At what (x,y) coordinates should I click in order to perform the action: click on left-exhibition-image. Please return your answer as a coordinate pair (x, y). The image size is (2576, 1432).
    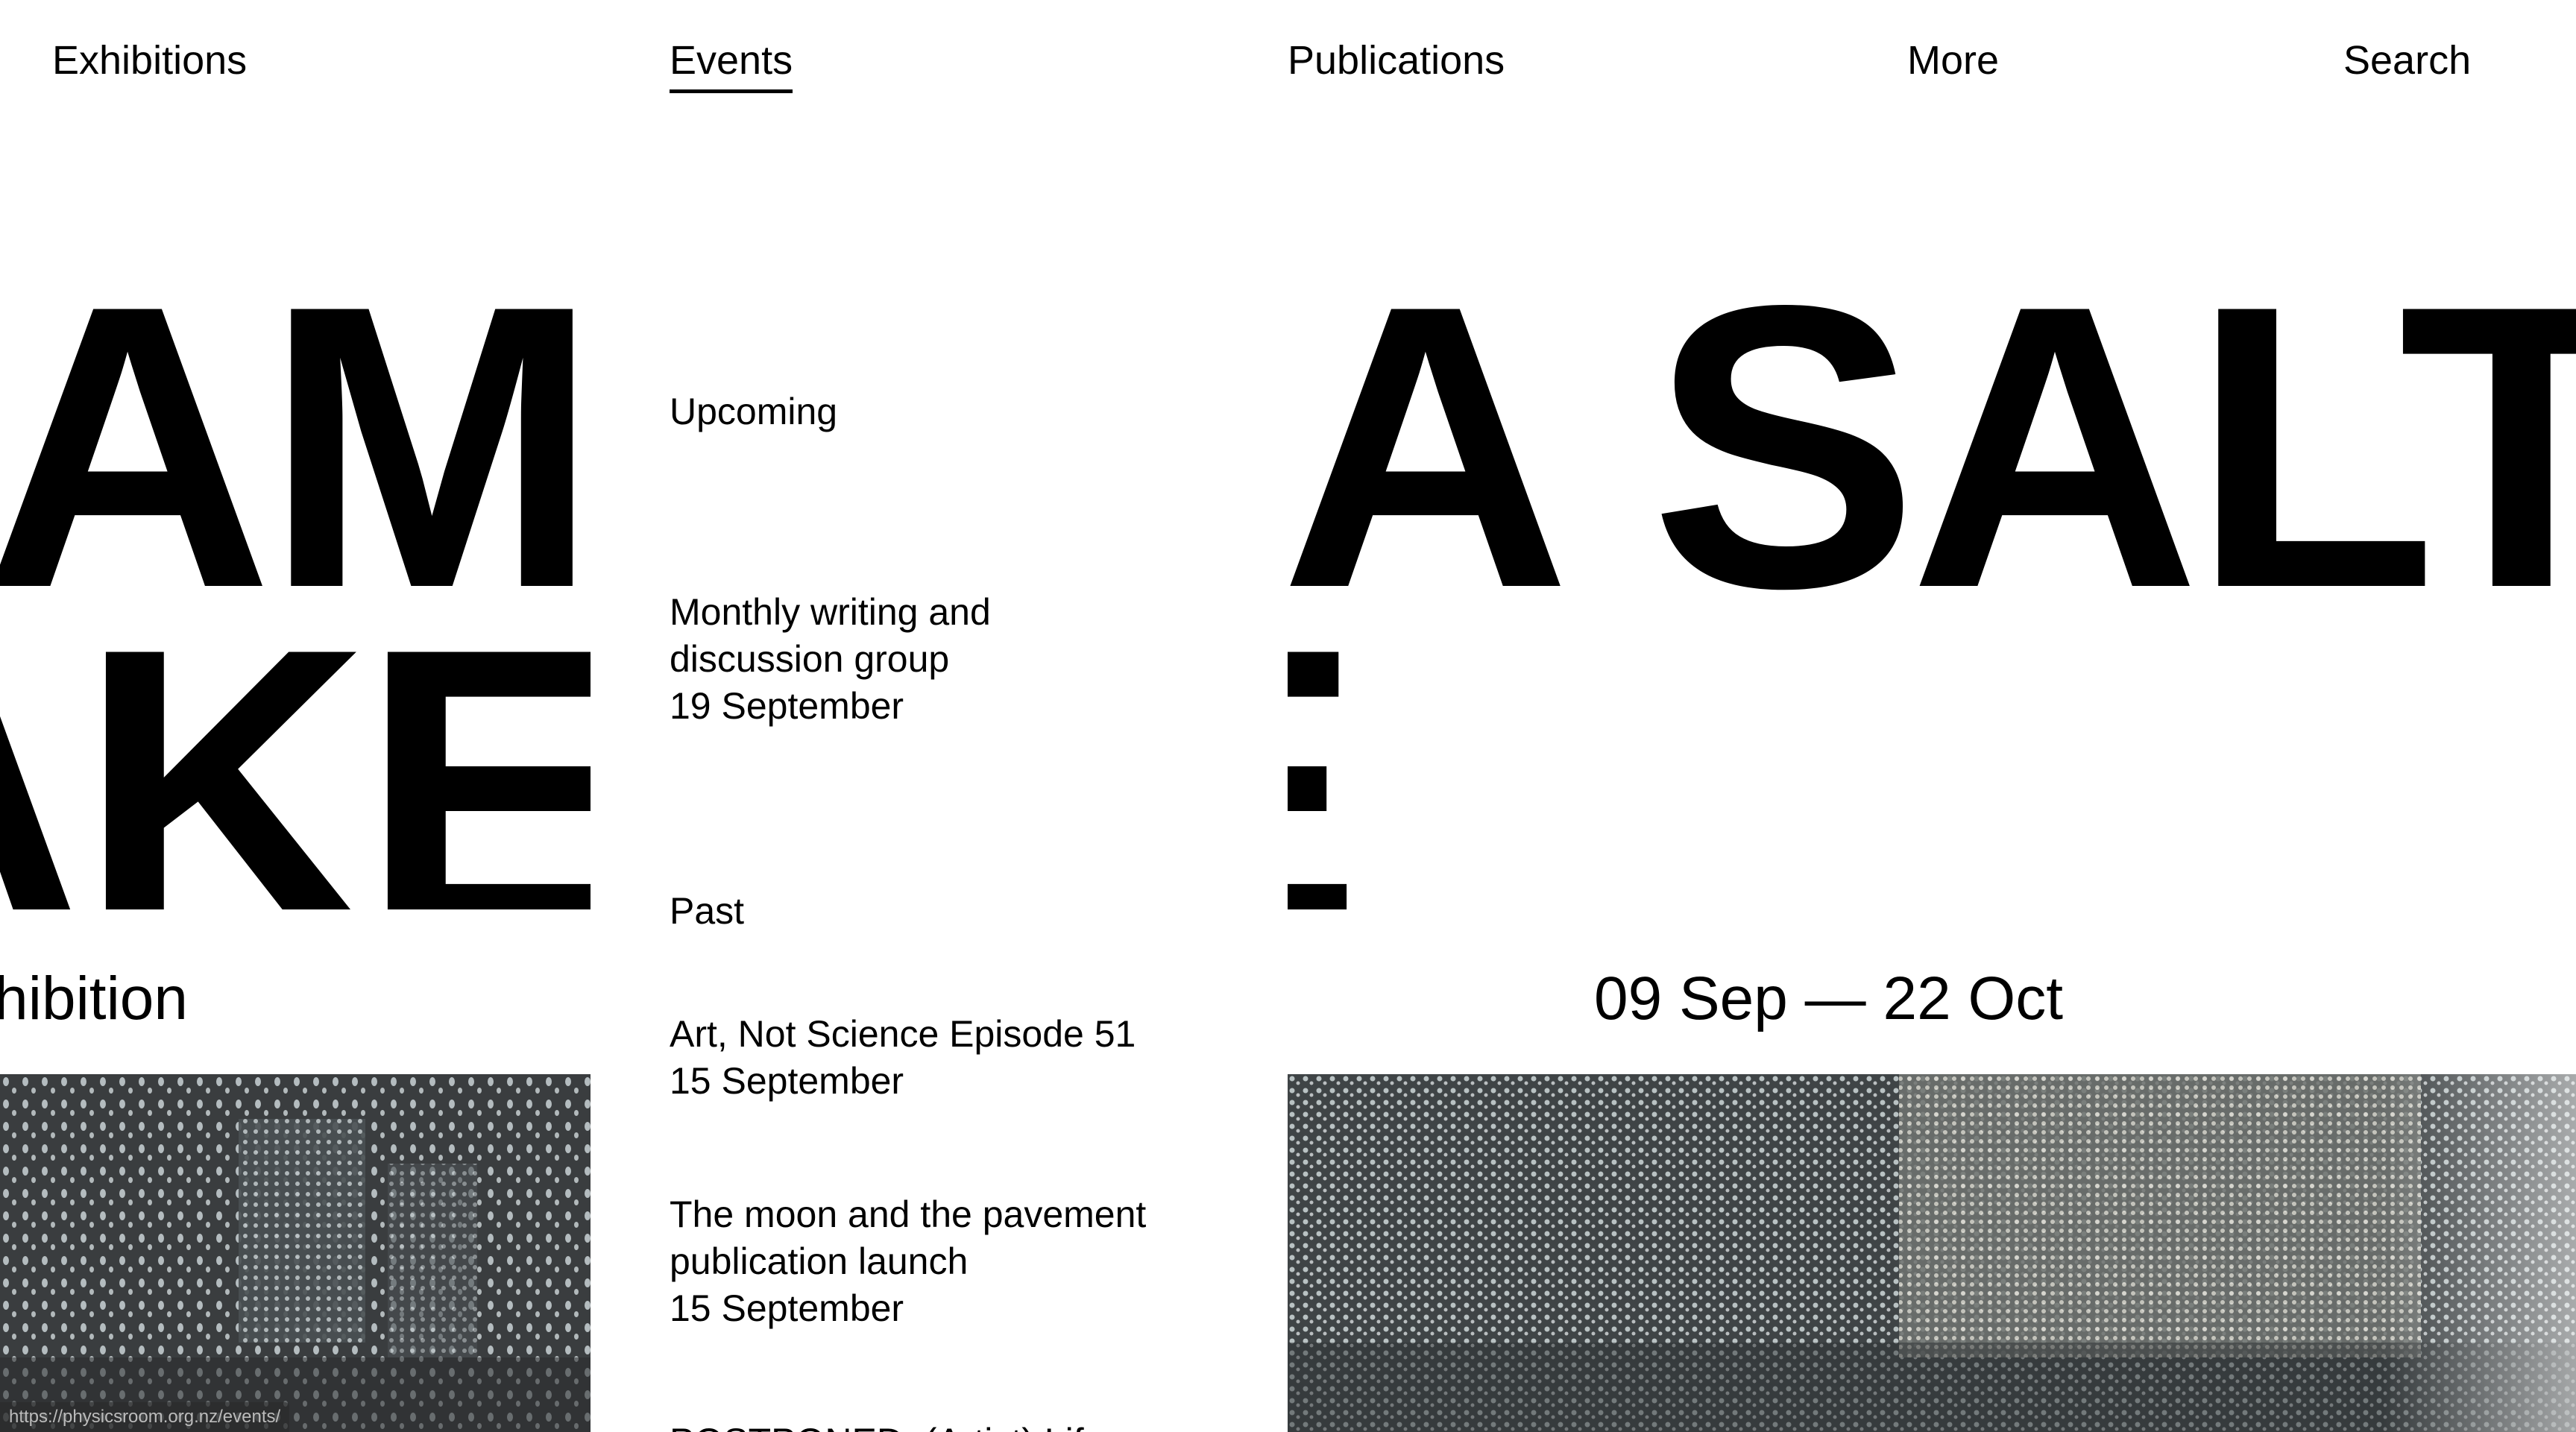
    Looking at the image, I should click on (295, 1253).